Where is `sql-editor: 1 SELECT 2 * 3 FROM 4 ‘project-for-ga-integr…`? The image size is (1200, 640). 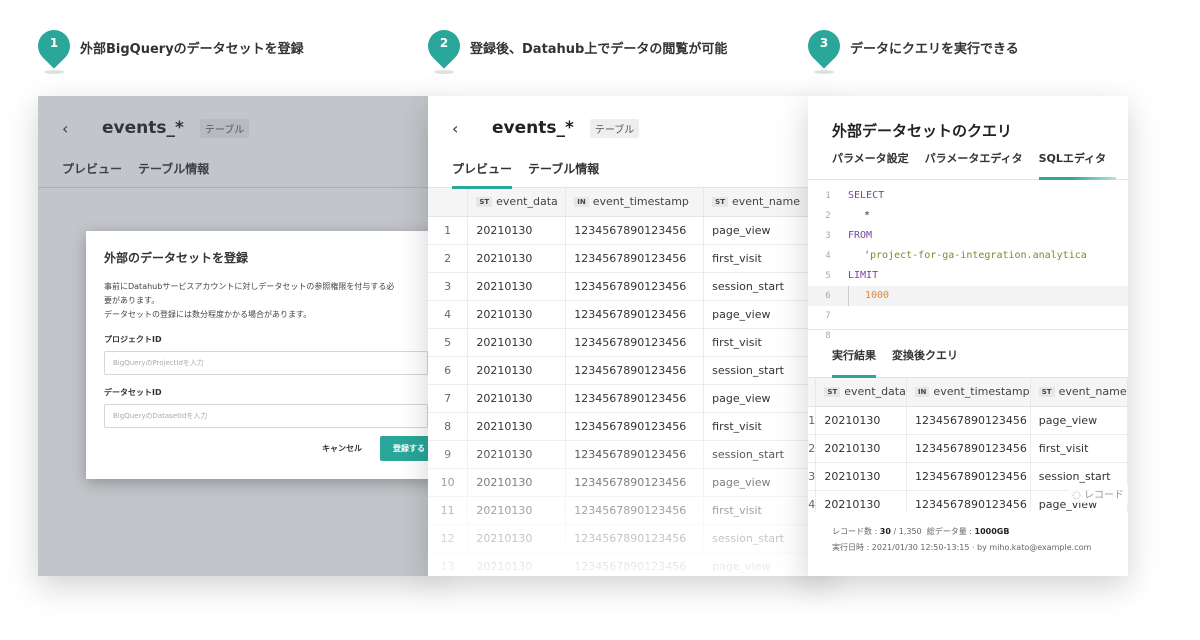 sql-editor: 1 SELECT 2 * 3 FROM 4 ‘project-for-ga-integr… is located at coordinates (968, 260).